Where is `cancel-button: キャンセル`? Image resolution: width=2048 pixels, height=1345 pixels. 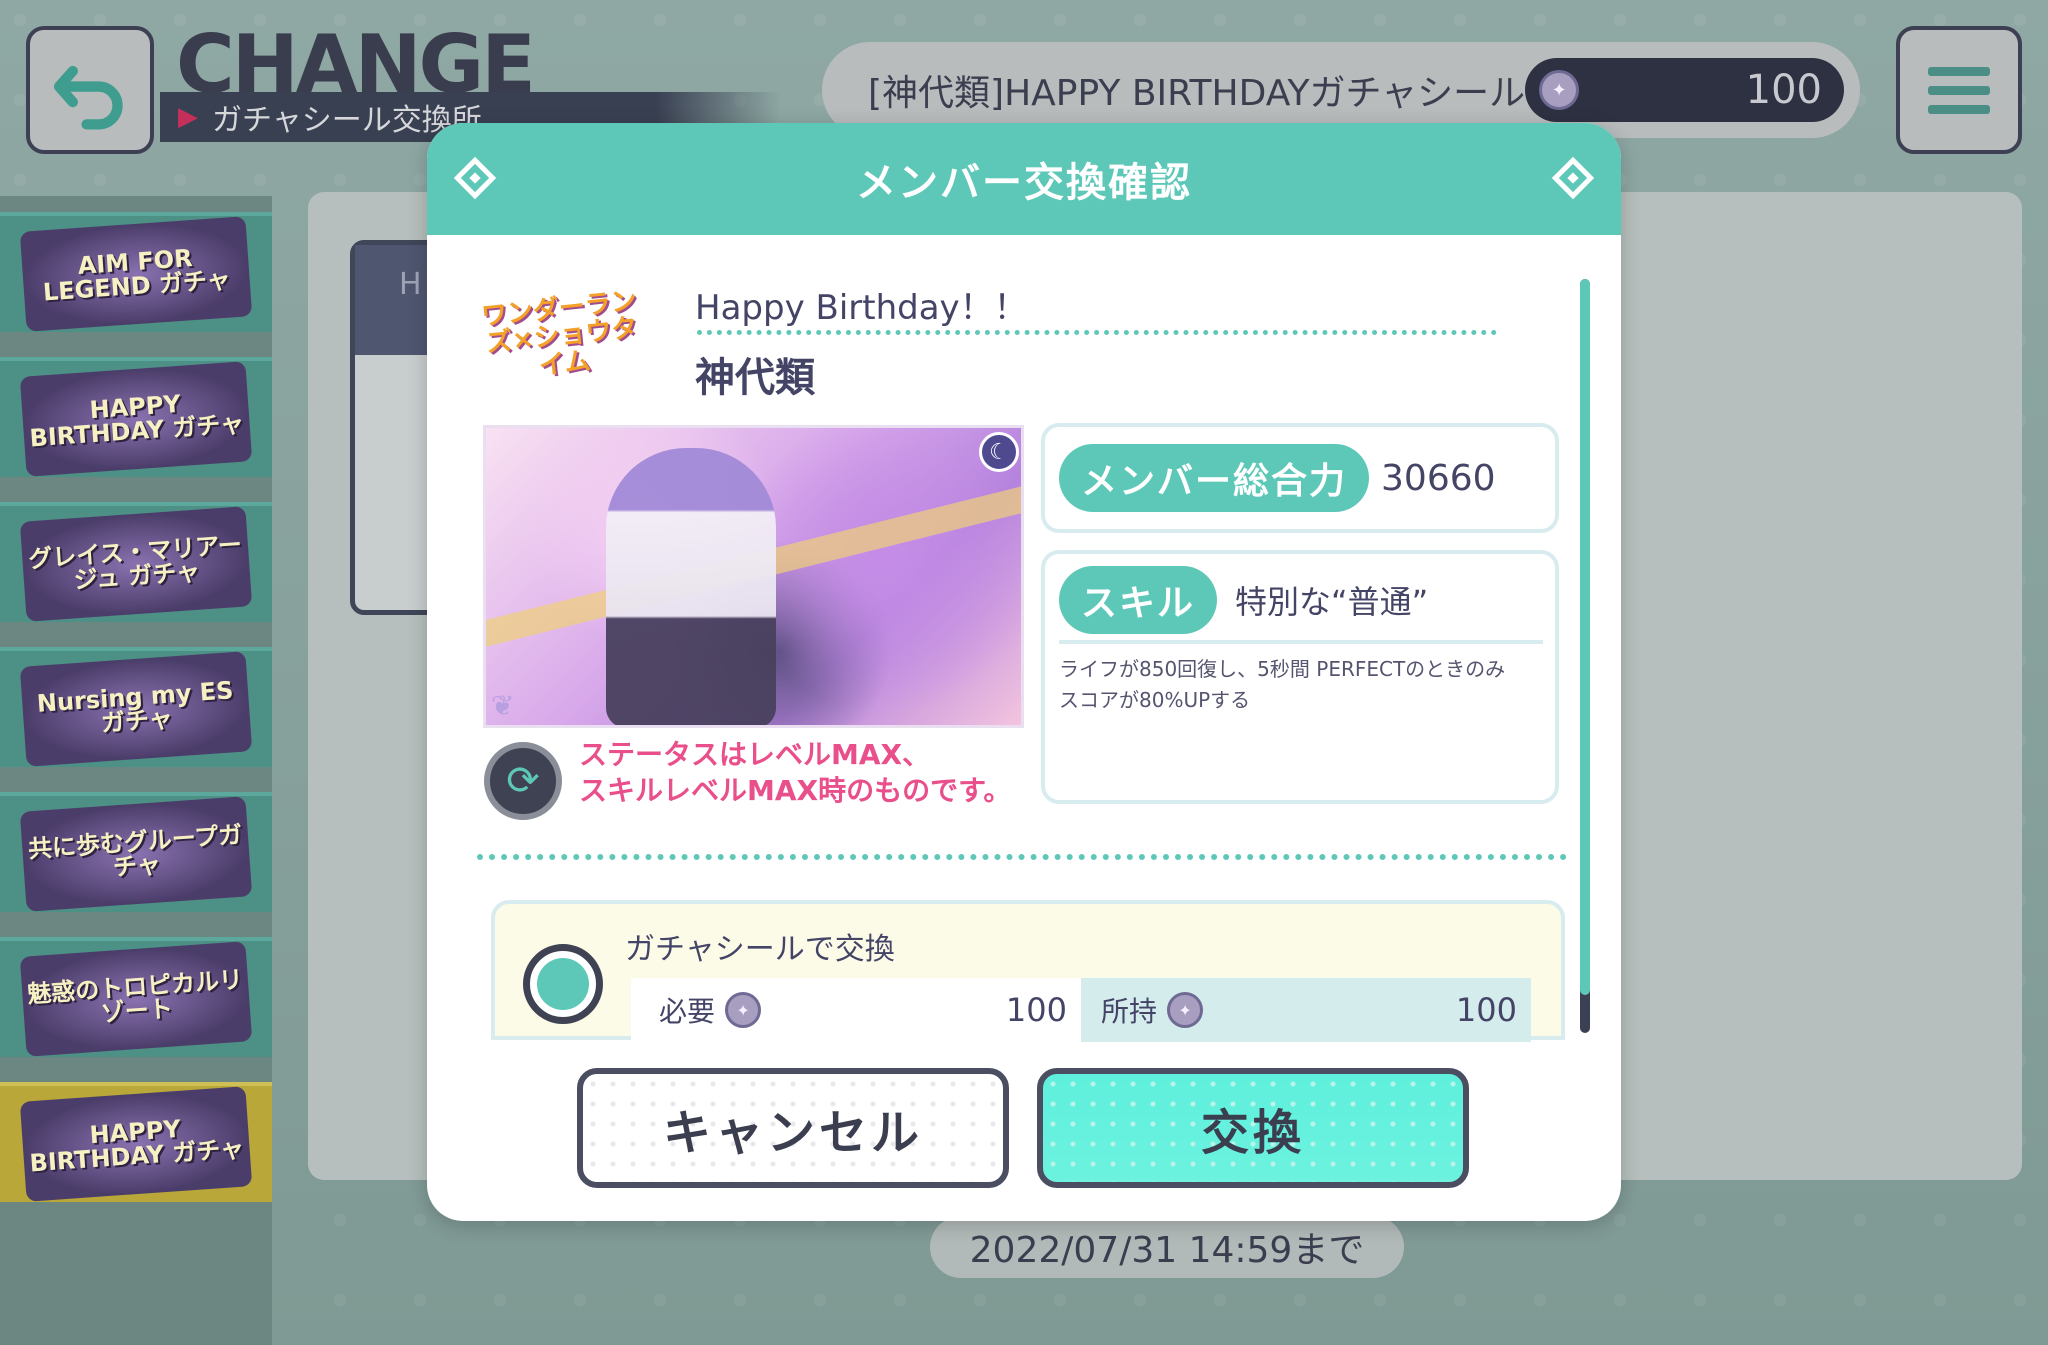
cancel-button: キャンセル is located at coordinates (793, 1128).